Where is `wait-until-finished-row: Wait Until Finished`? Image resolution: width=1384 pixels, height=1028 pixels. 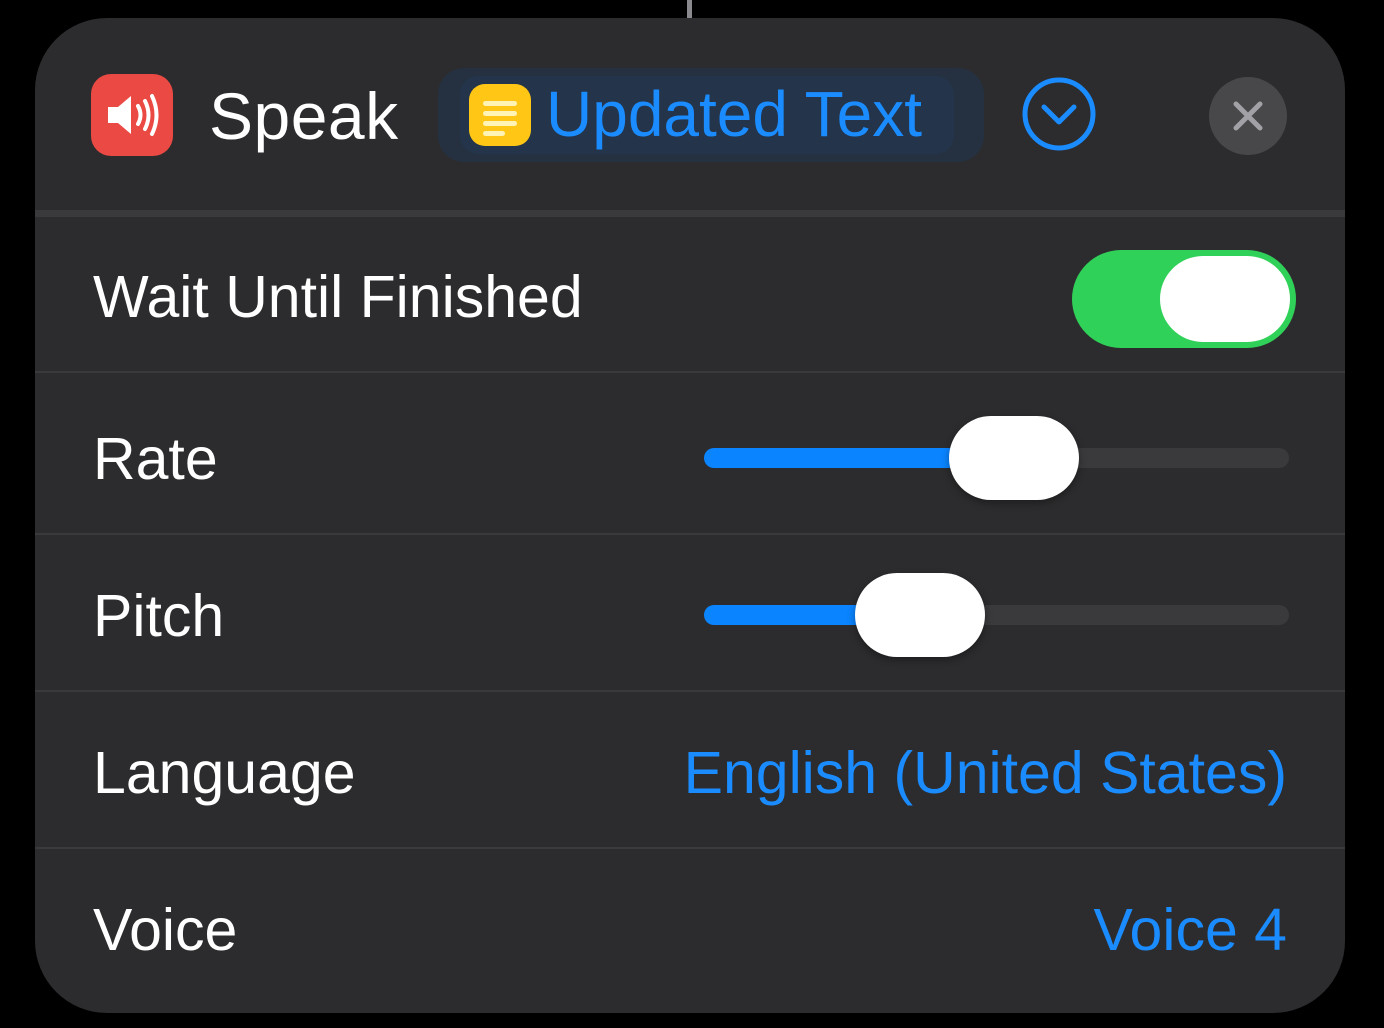 wait-until-finished-row: Wait Until Finished is located at coordinates (690, 295).